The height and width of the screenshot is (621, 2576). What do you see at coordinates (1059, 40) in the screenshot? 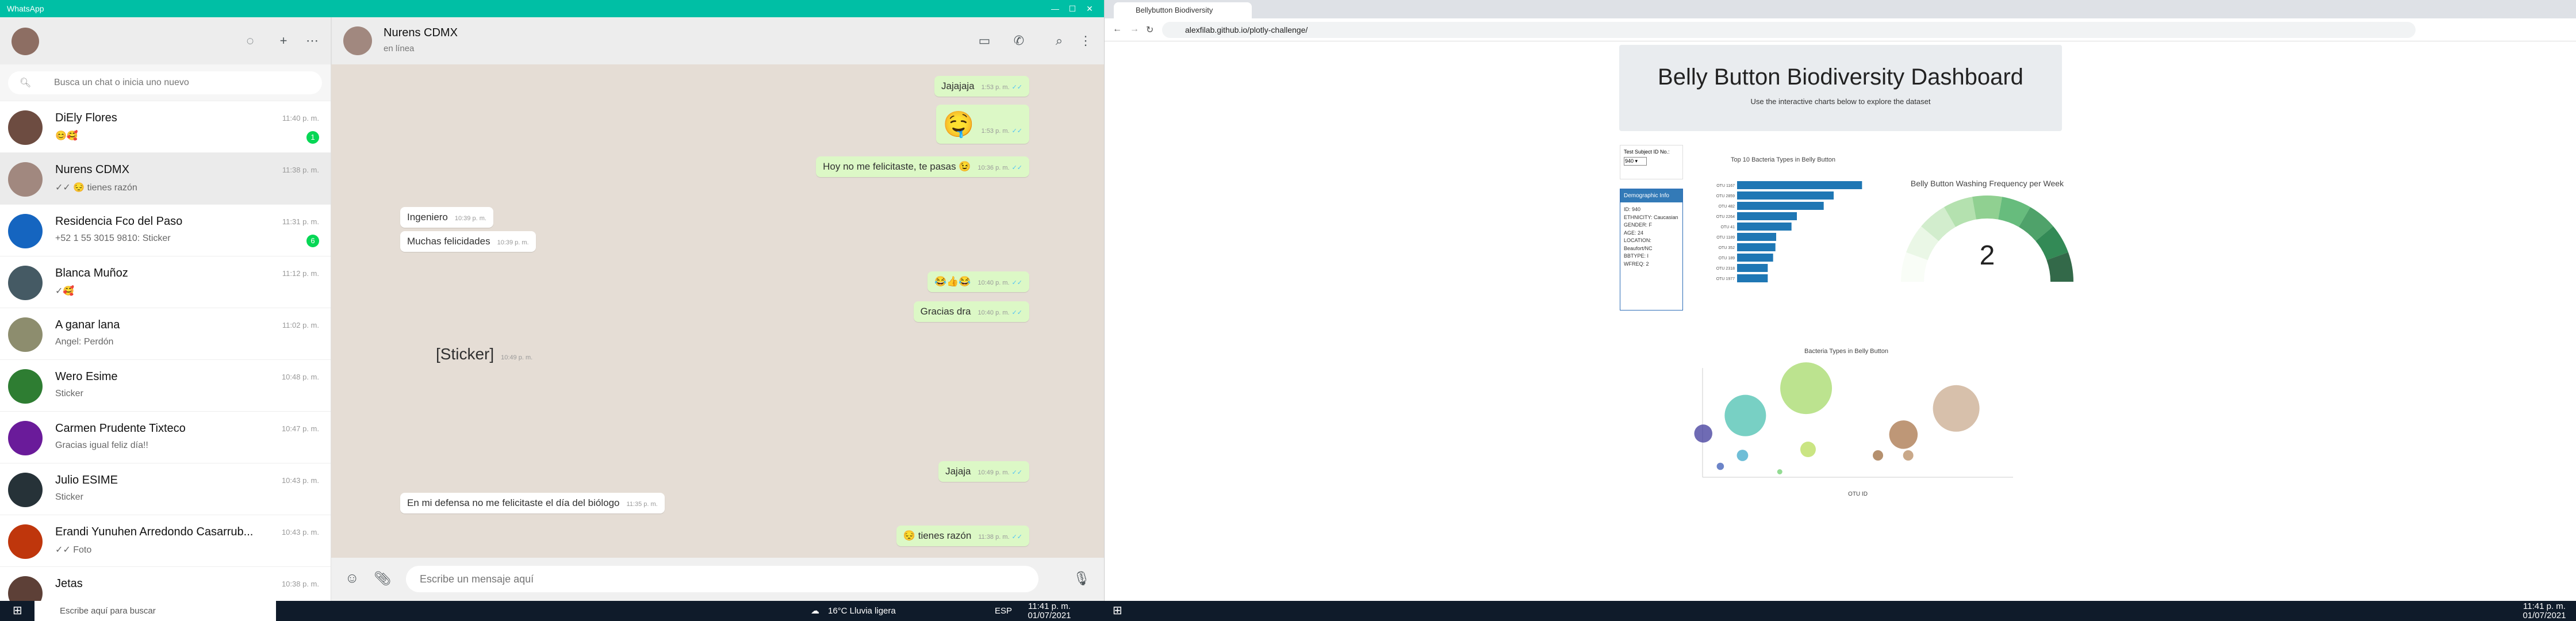
I see `search-icon: ⌕` at bounding box center [1059, 40].